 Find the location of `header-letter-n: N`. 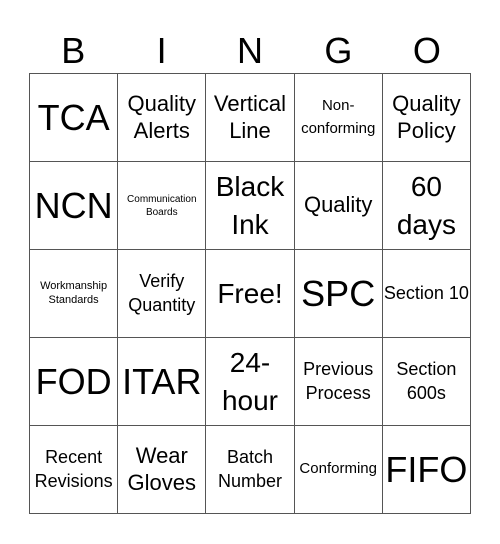

header-letter-n: N is located at coordinates (250, 50).